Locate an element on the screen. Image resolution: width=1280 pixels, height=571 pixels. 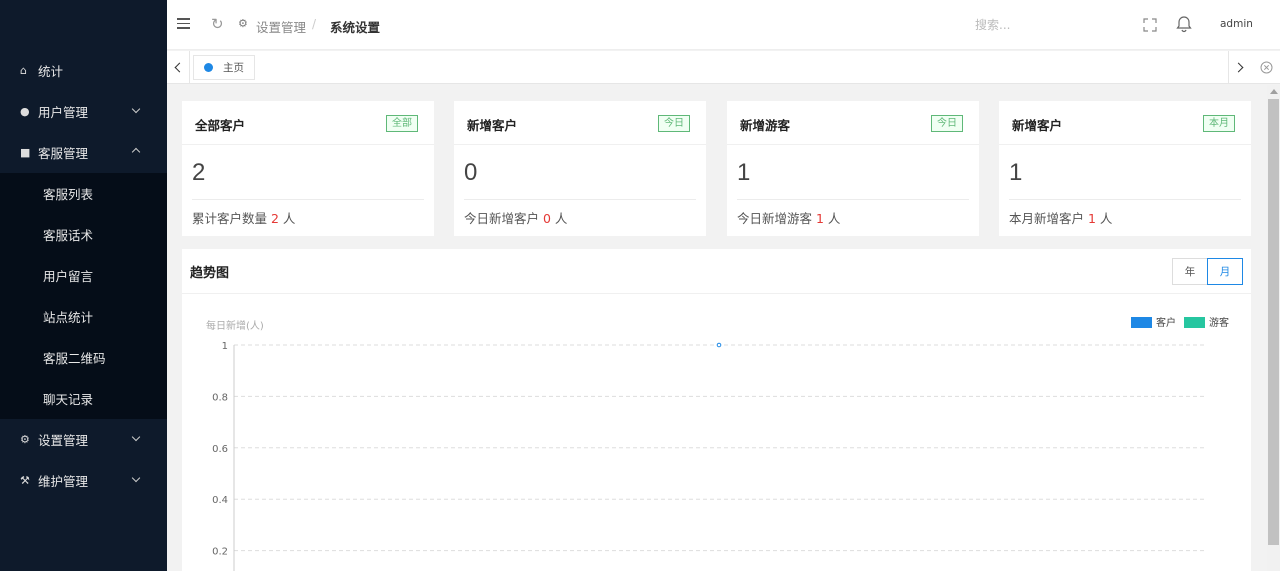
submenu-item-scripts: 客服话术 is located at coordinates (83, 234).